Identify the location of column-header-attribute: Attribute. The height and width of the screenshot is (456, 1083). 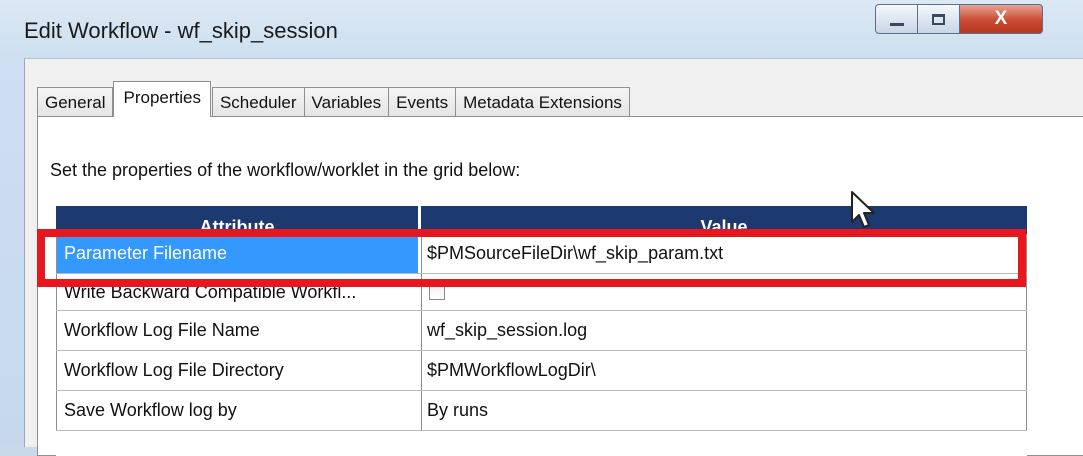
(237, 223).